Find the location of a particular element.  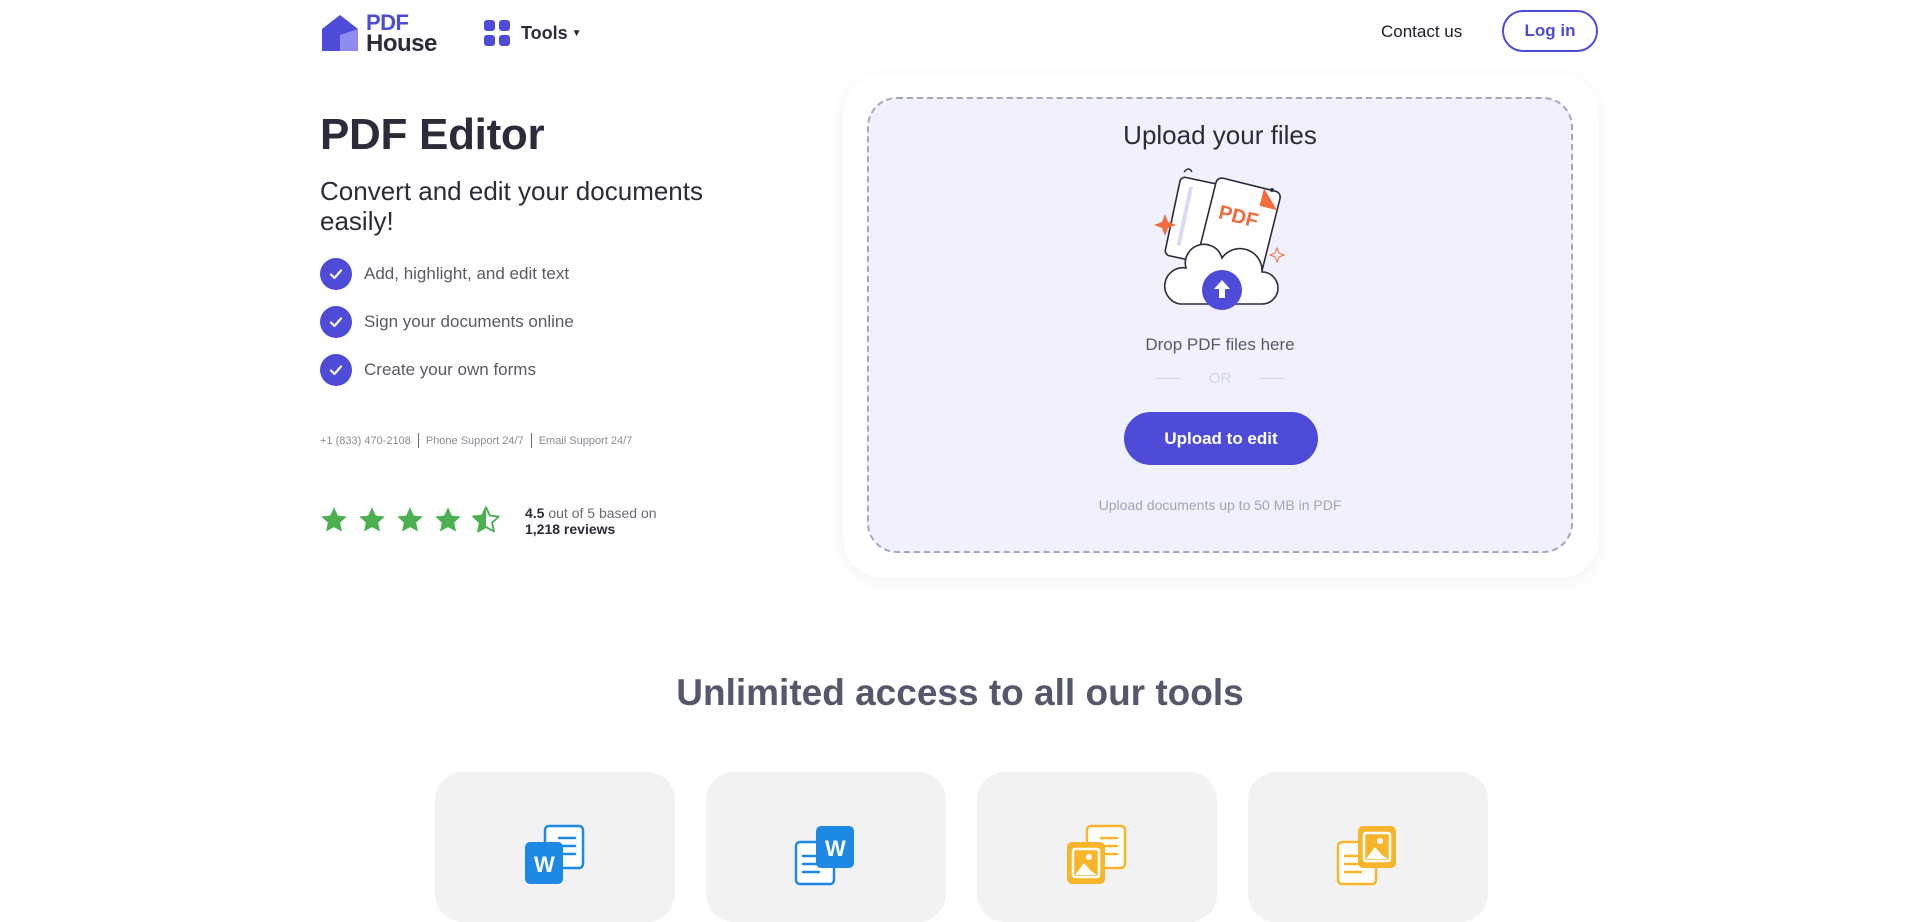

logo-text-bottom: House is located at coordinates (401, 43).